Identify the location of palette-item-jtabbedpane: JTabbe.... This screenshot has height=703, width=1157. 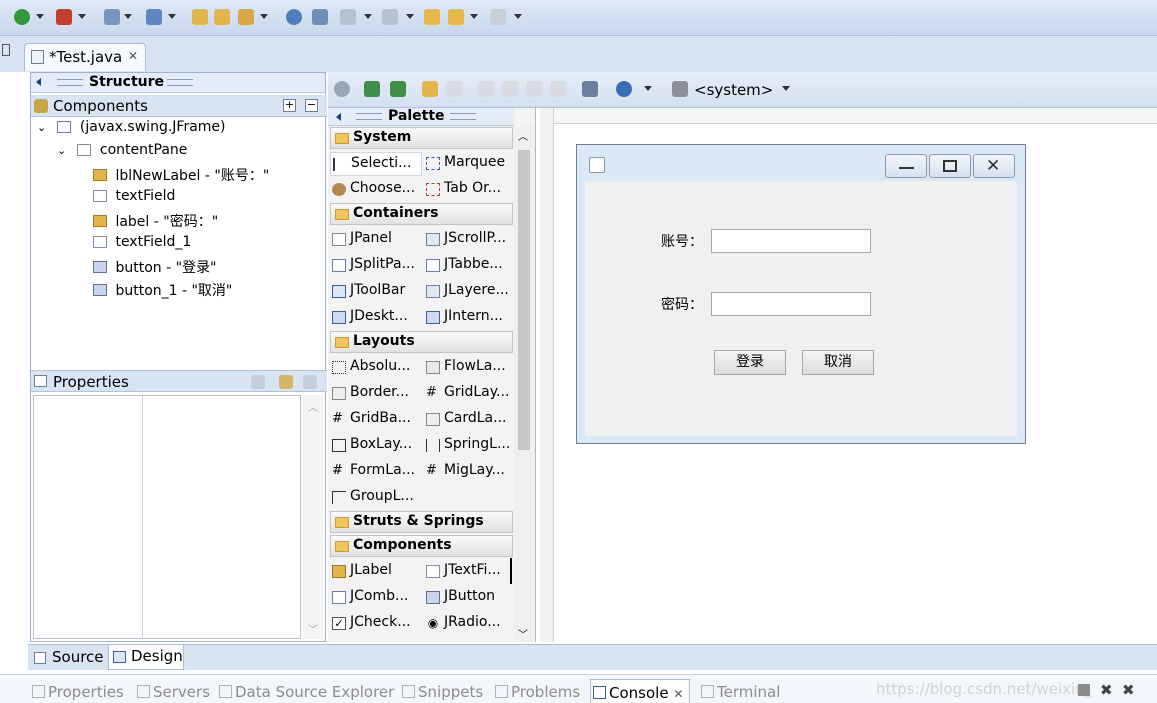
(470, 266).